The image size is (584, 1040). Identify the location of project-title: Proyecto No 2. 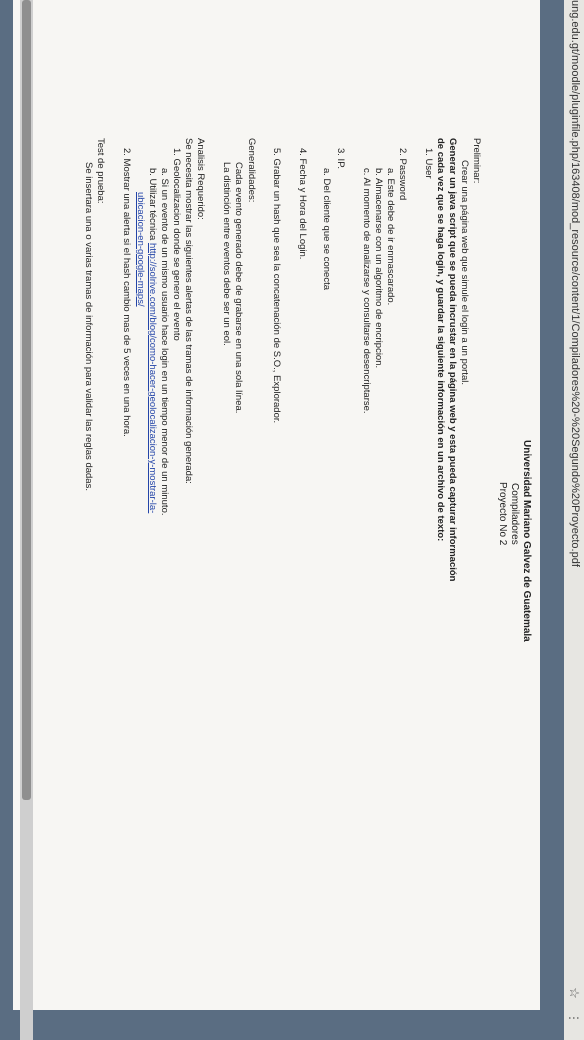
(502, 514).